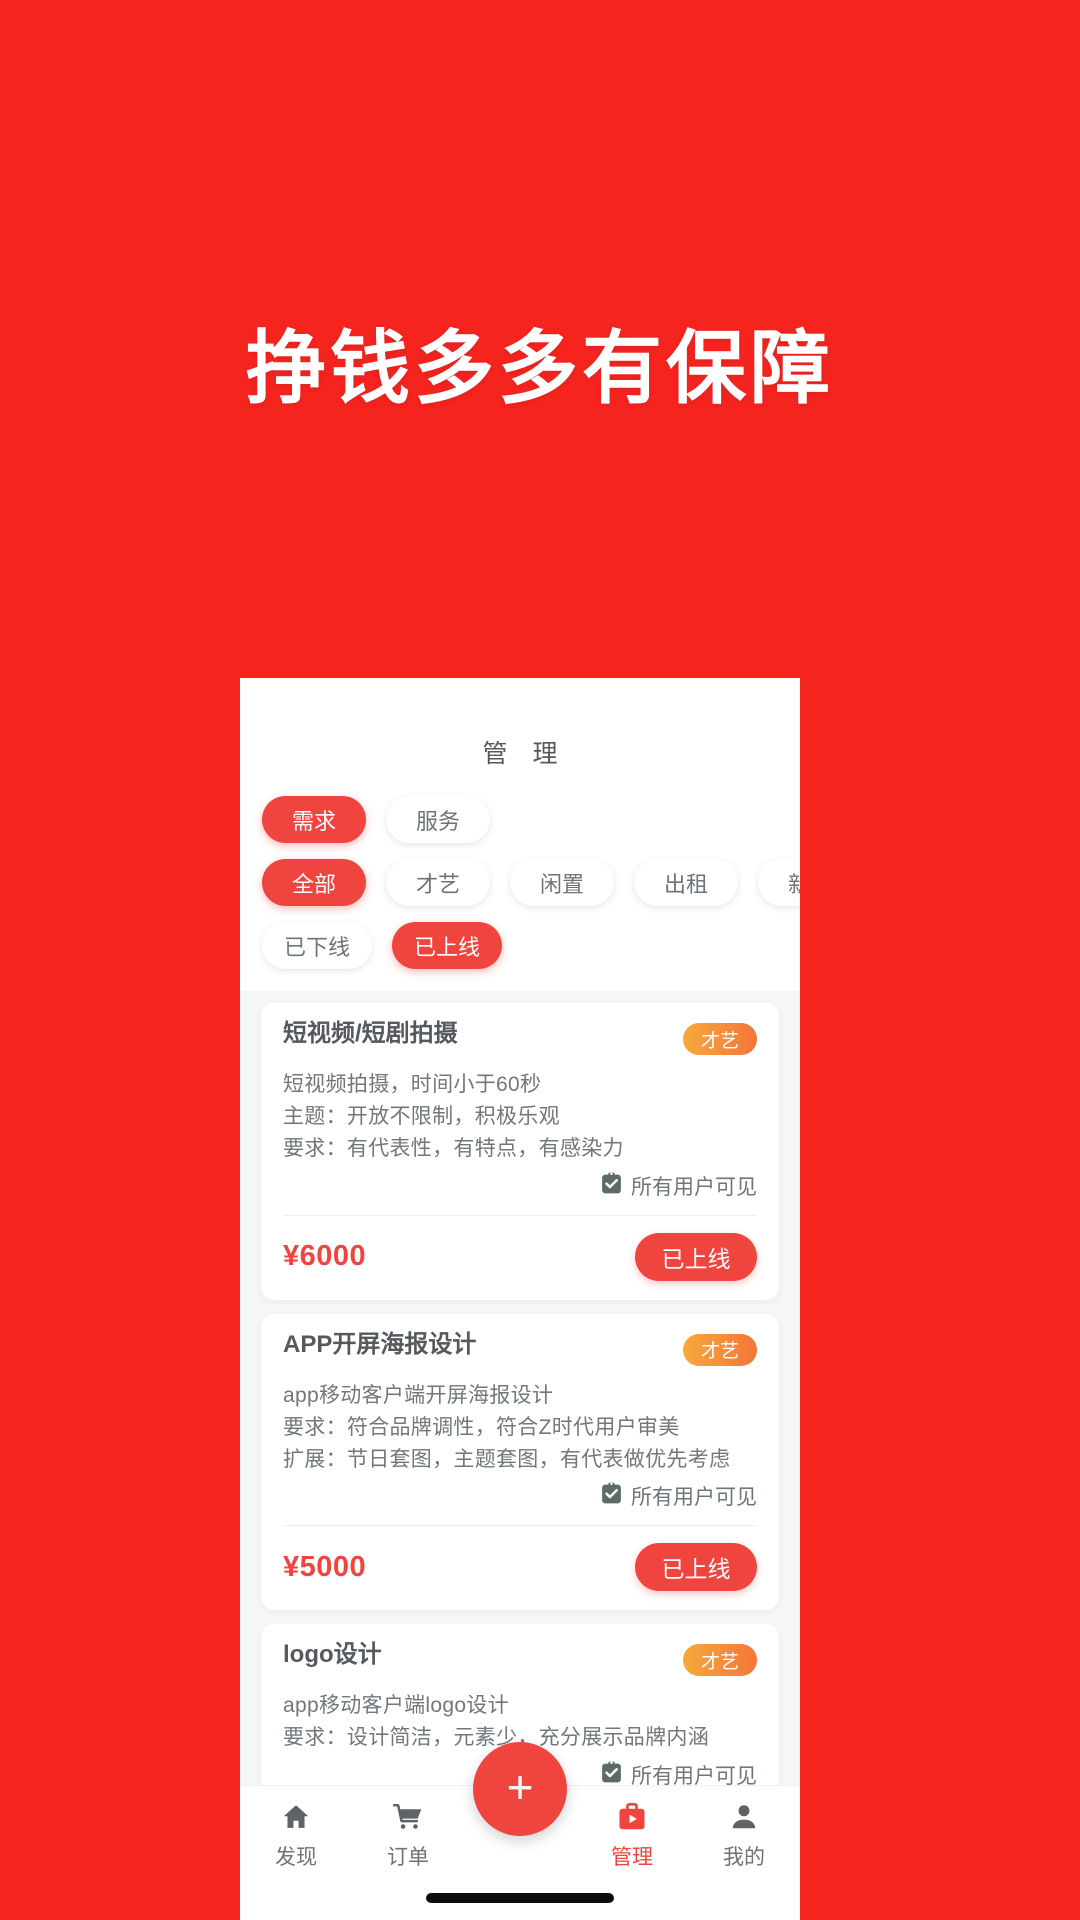  Describe the element at coordinates (296, 1835) in the screenshot. I see `nav-item-discover: 发现` at that location.